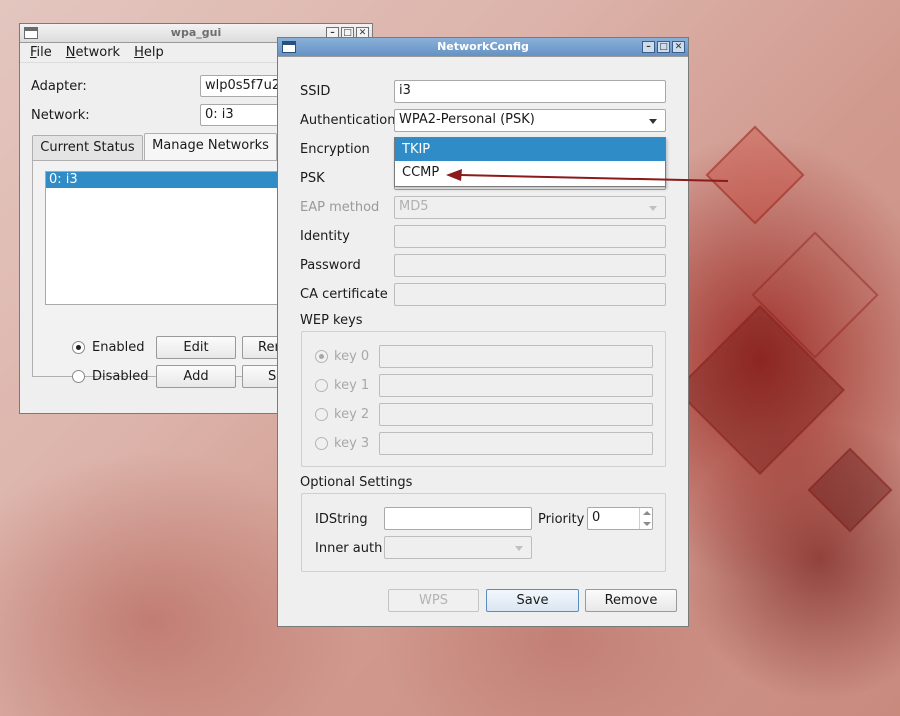  Describe the element at coordinates (149, 52) in the screenshot. I see `menu-help: Help` at that location.